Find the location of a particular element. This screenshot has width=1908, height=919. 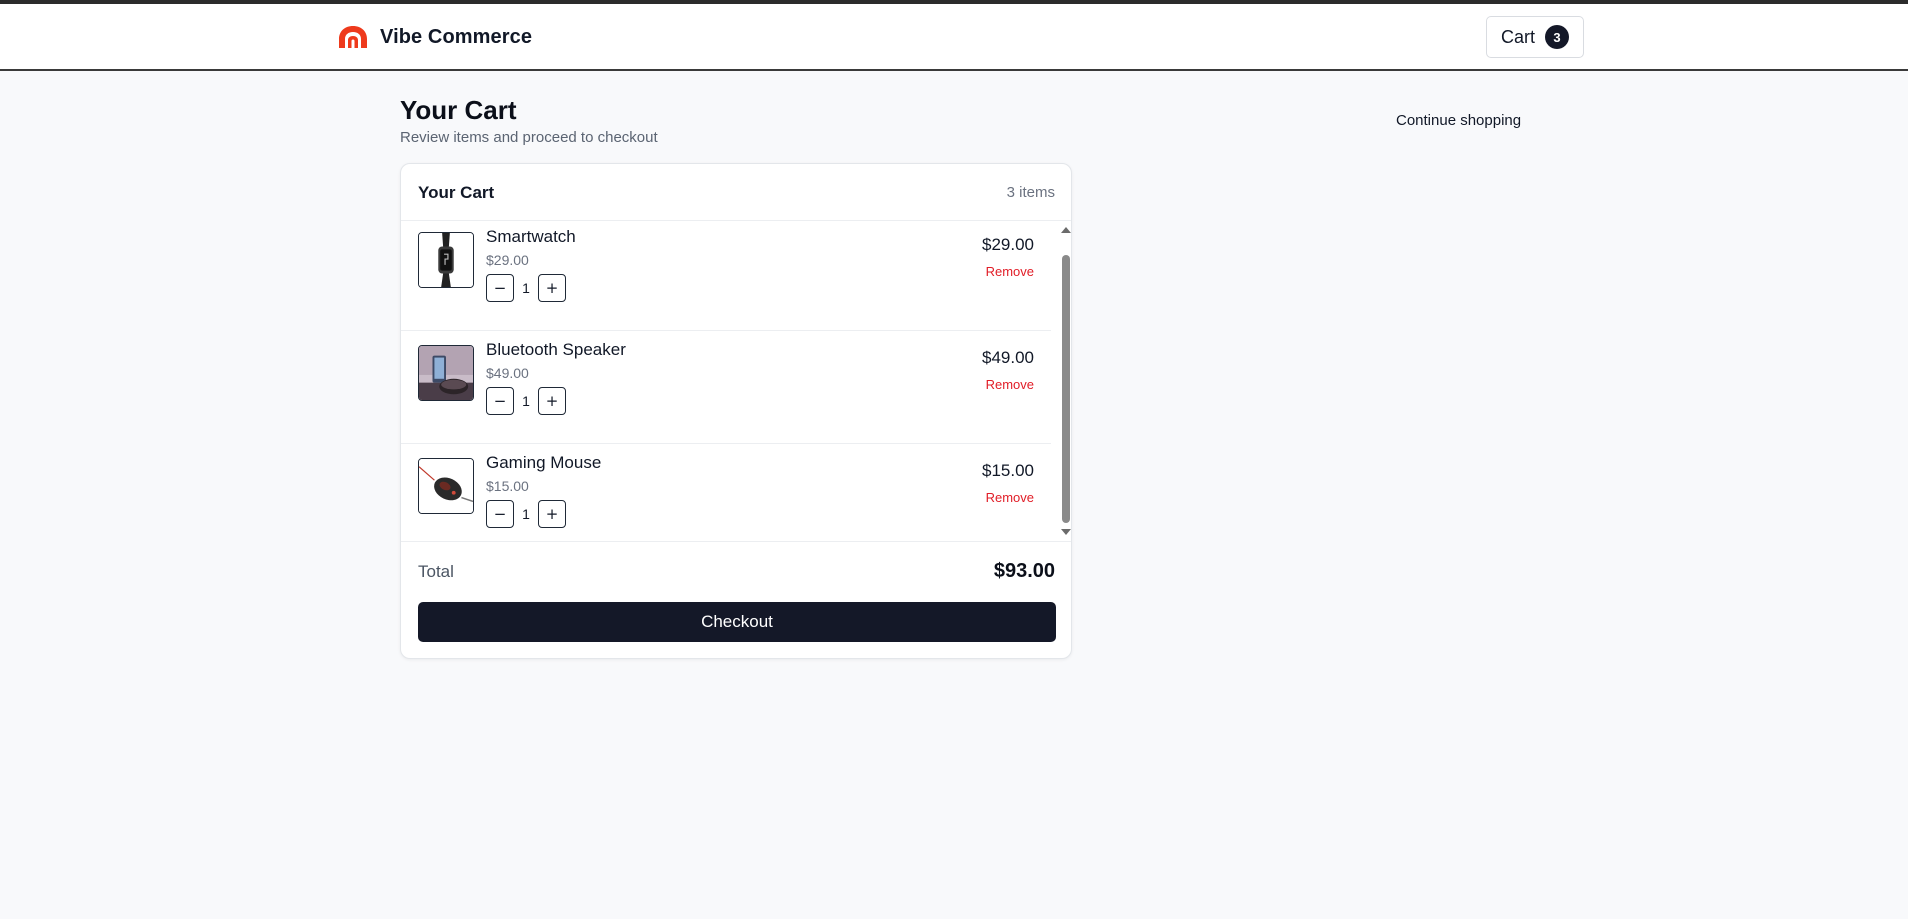

page-title: Your Cart is located at coordinates (458, 110).